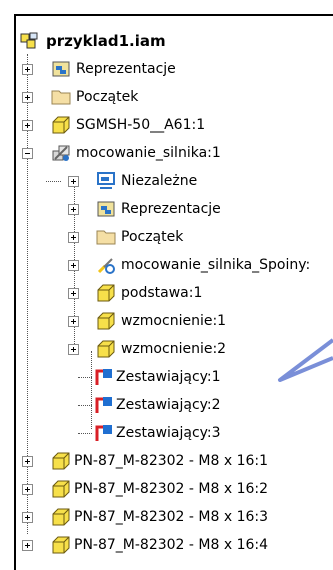  I want to click on tree-node-label: PN-87_M-82302 - M8 x 16:1, so click(171, 461).